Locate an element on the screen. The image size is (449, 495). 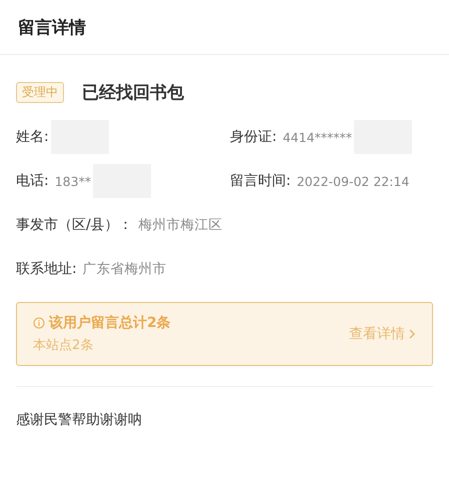
info-icon is located at coordinates (39, 323).